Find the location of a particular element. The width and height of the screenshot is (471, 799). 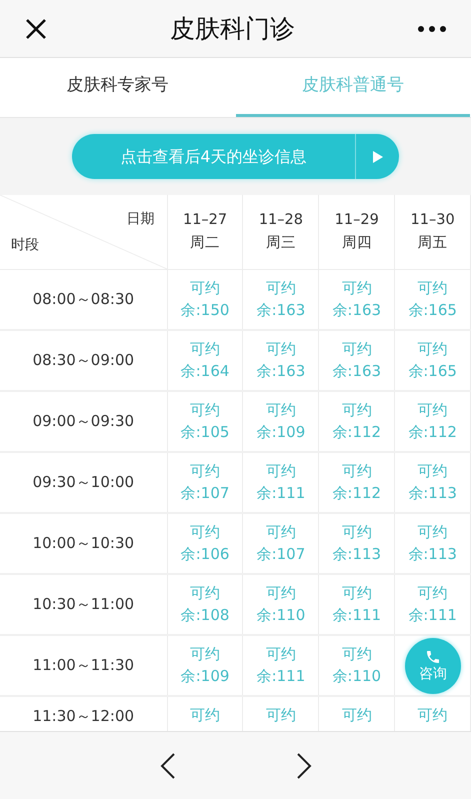

slot-cell: 可约 余:108 is located at coordinates (206, 604).